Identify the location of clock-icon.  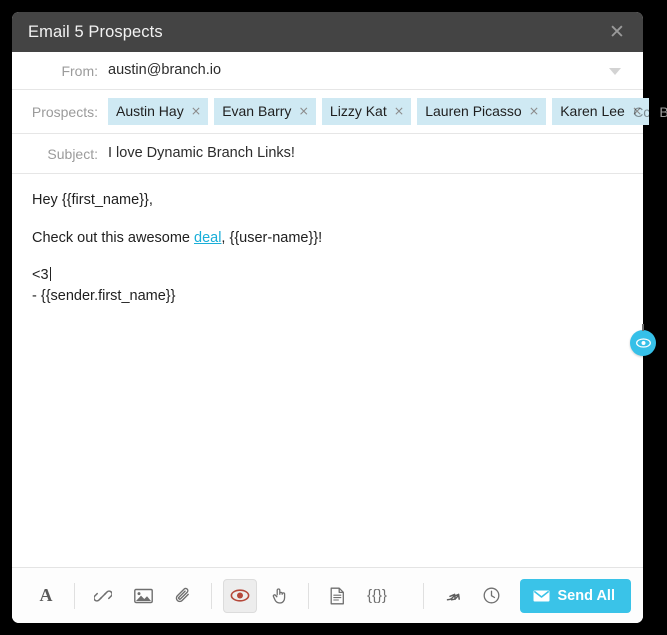
(491, 595).